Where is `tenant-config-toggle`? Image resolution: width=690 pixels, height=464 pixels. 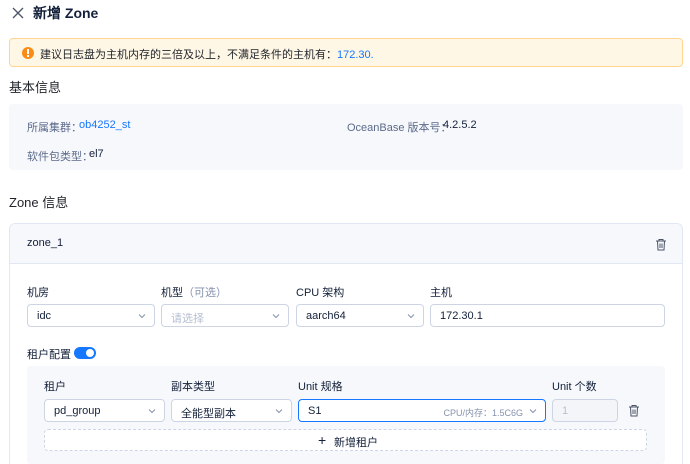 tenant-config-toggle is located at coordinates (85, 353).